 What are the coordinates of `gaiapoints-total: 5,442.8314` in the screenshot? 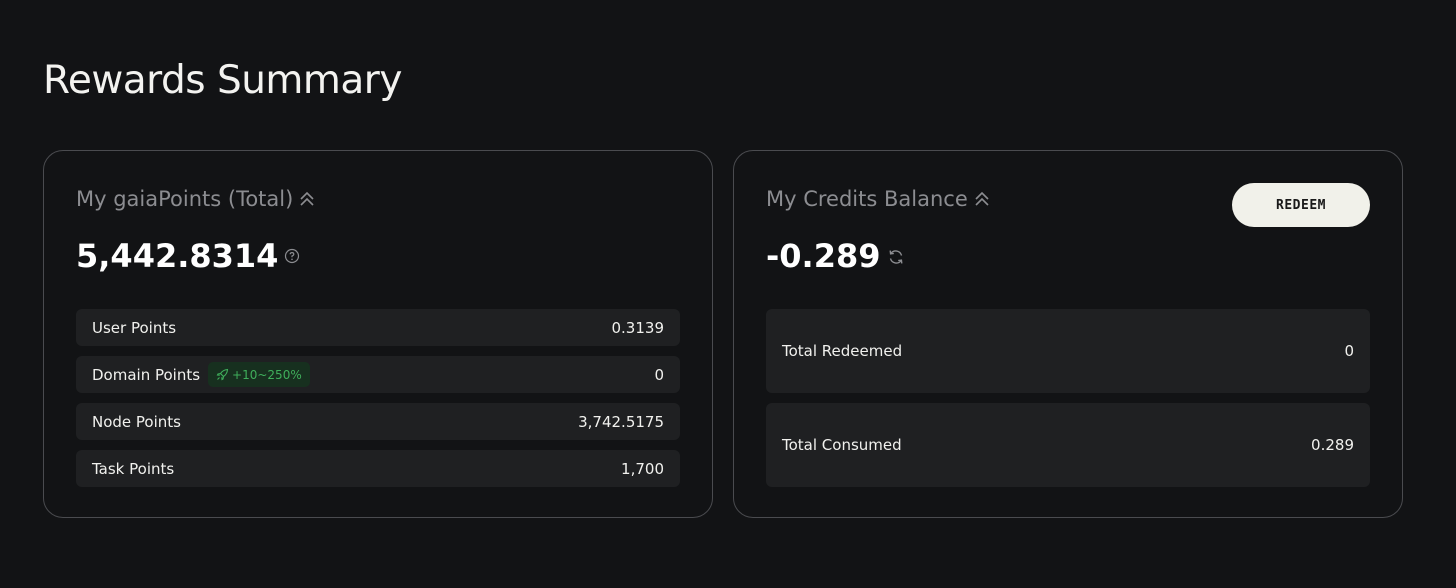 It's located at (177, 256).